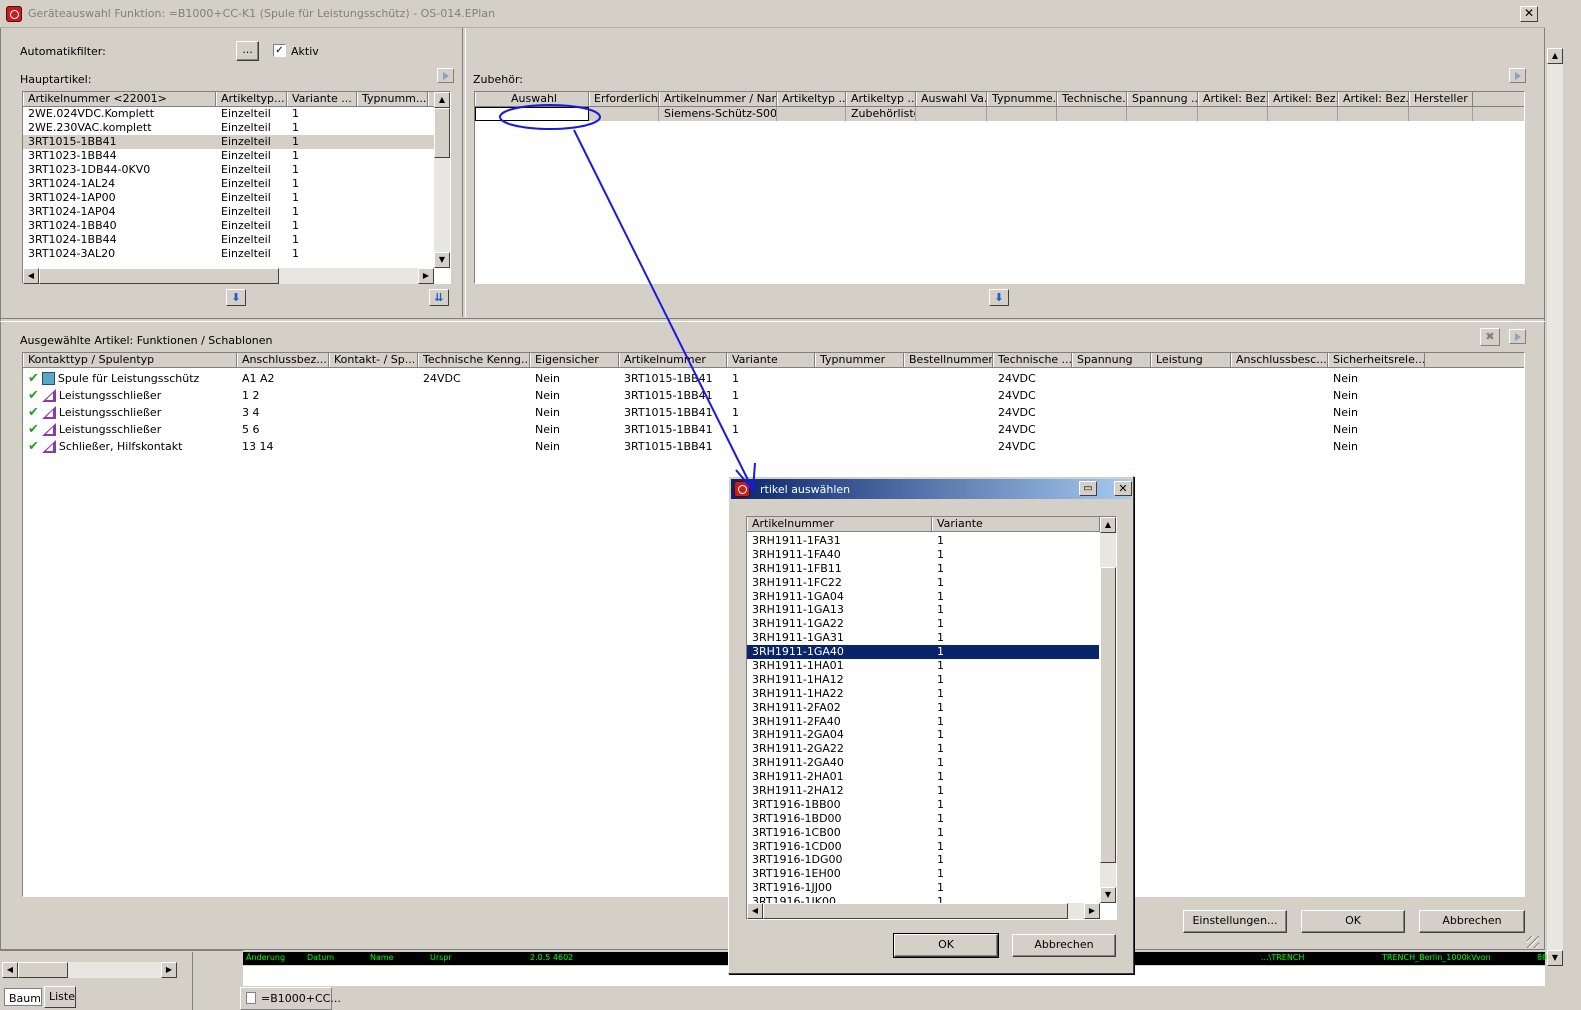 Image resolution: width=1581 pixels, height=1010 pixels. What do you see at coordinates (923, 763) in the screenshot?
I see `list-item: 3RH1911-2GA40 1` at bounding box center [923, 763].